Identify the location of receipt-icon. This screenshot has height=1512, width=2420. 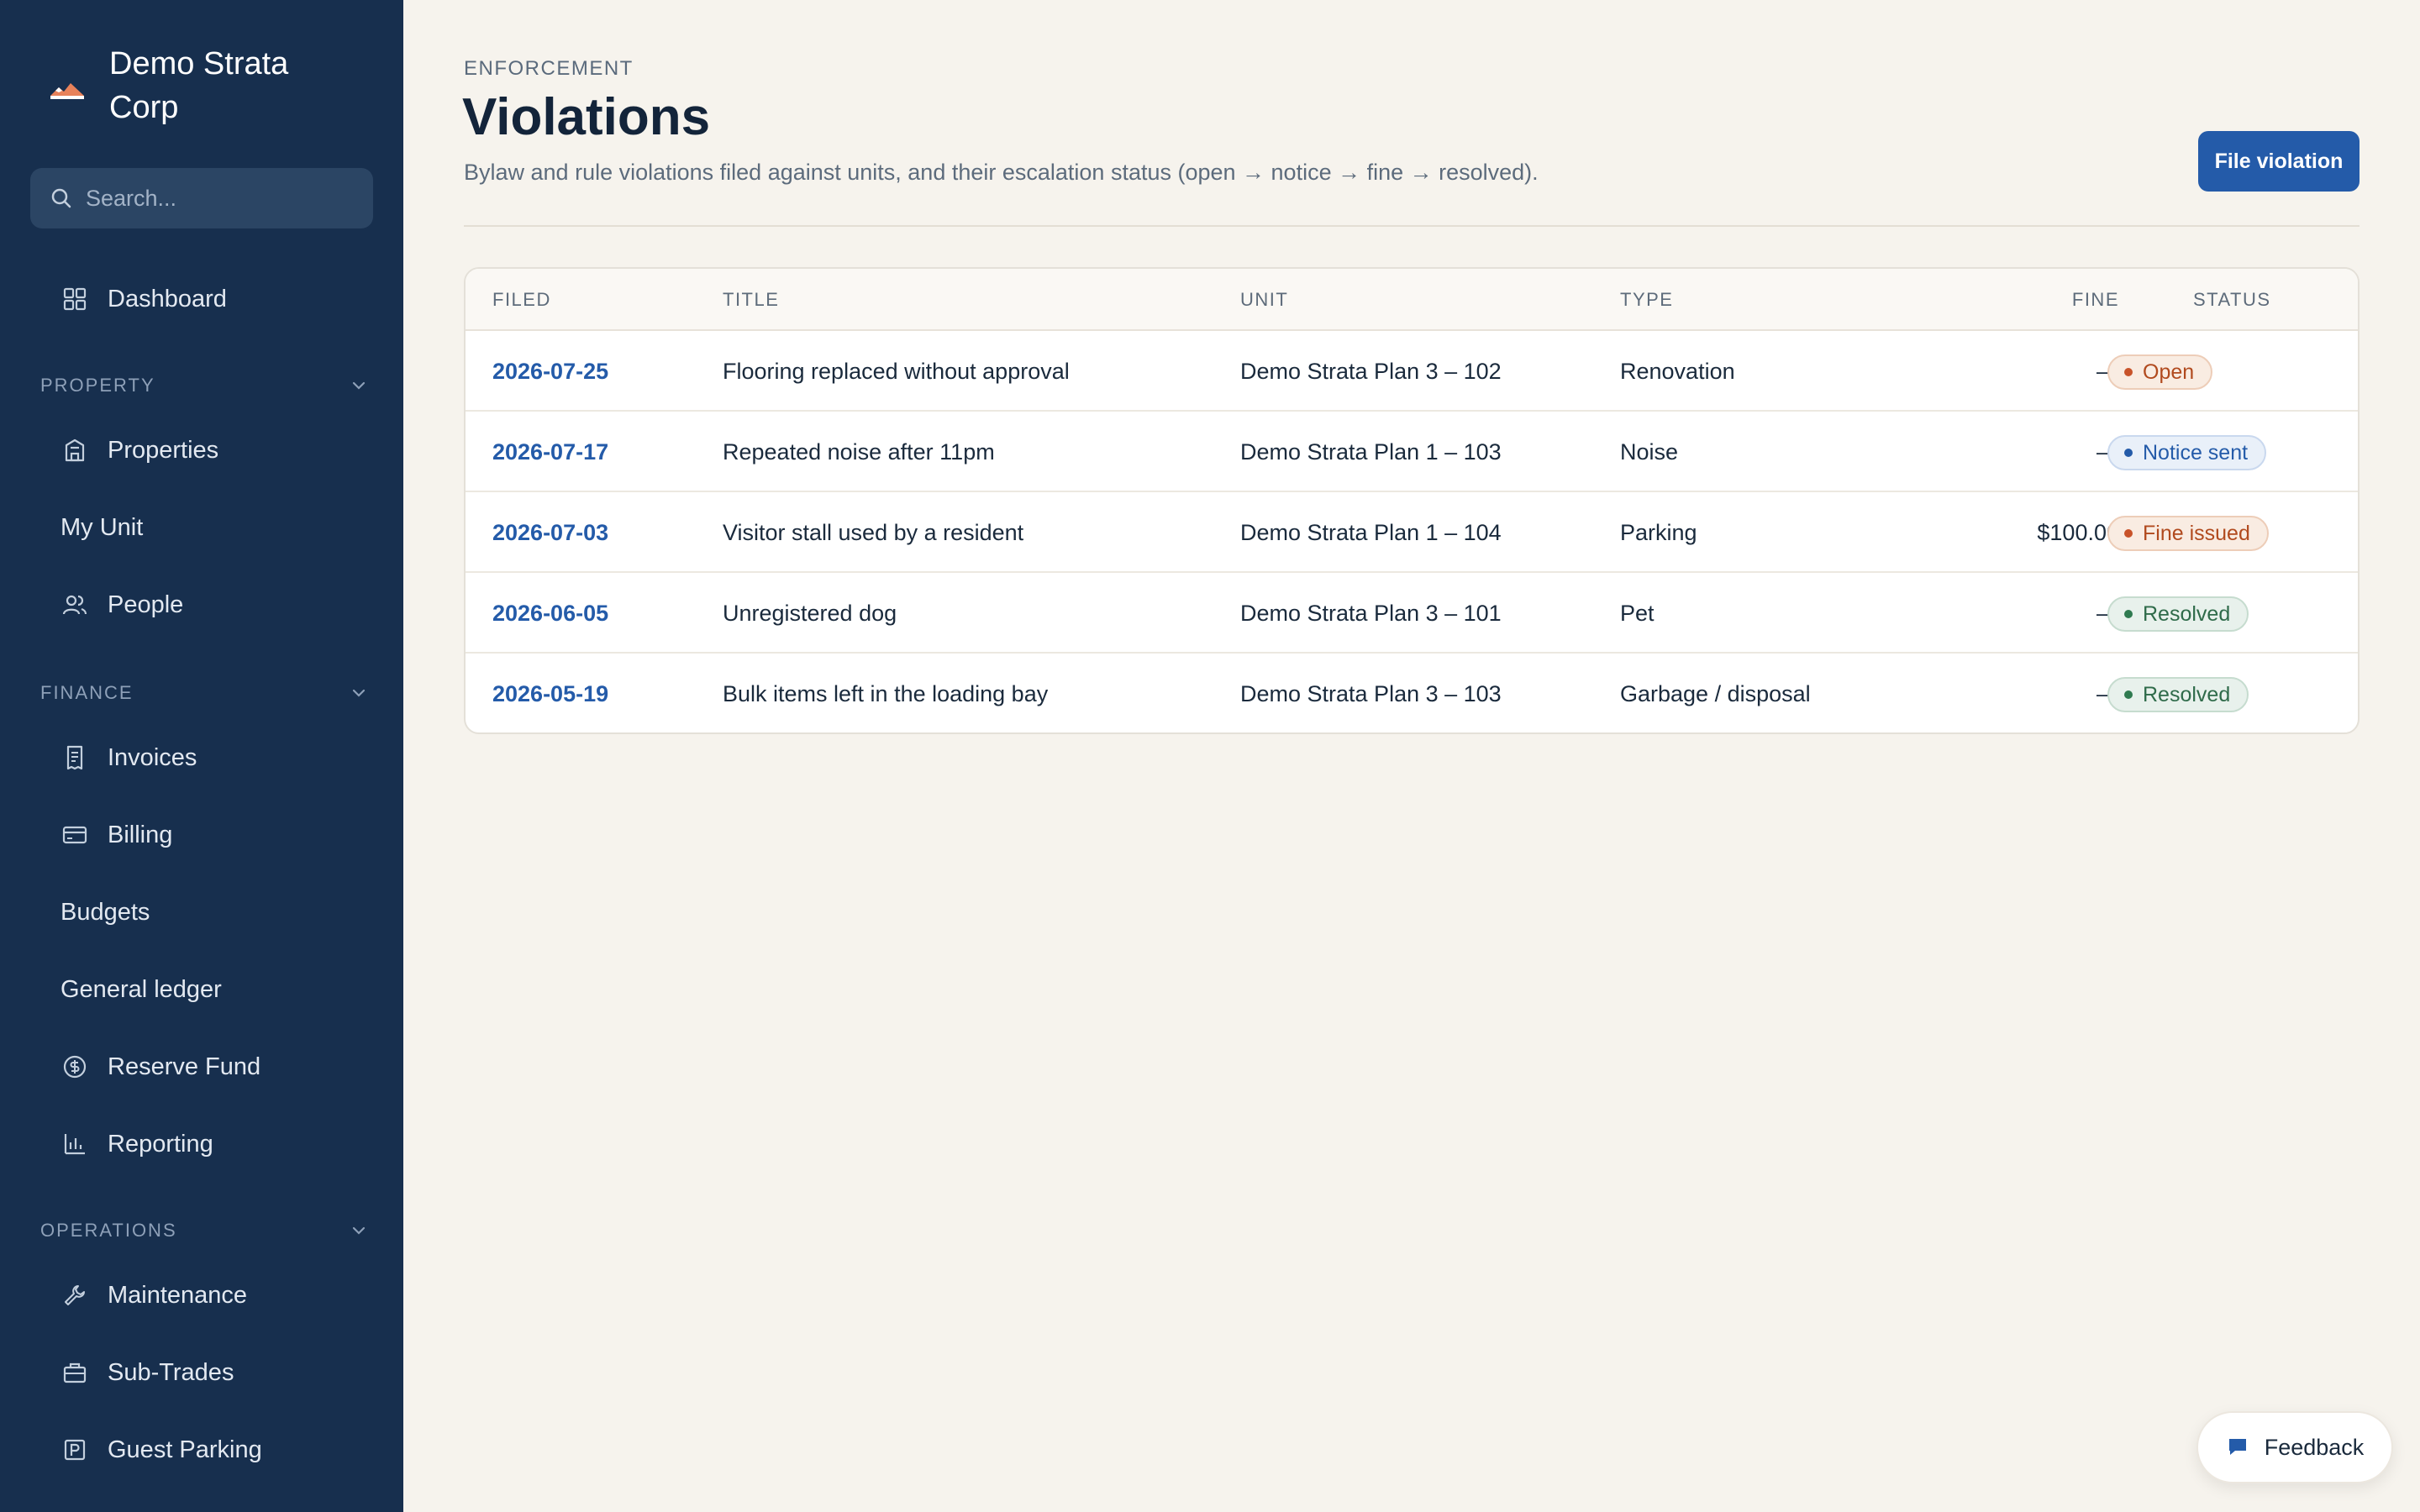
(75, 757).